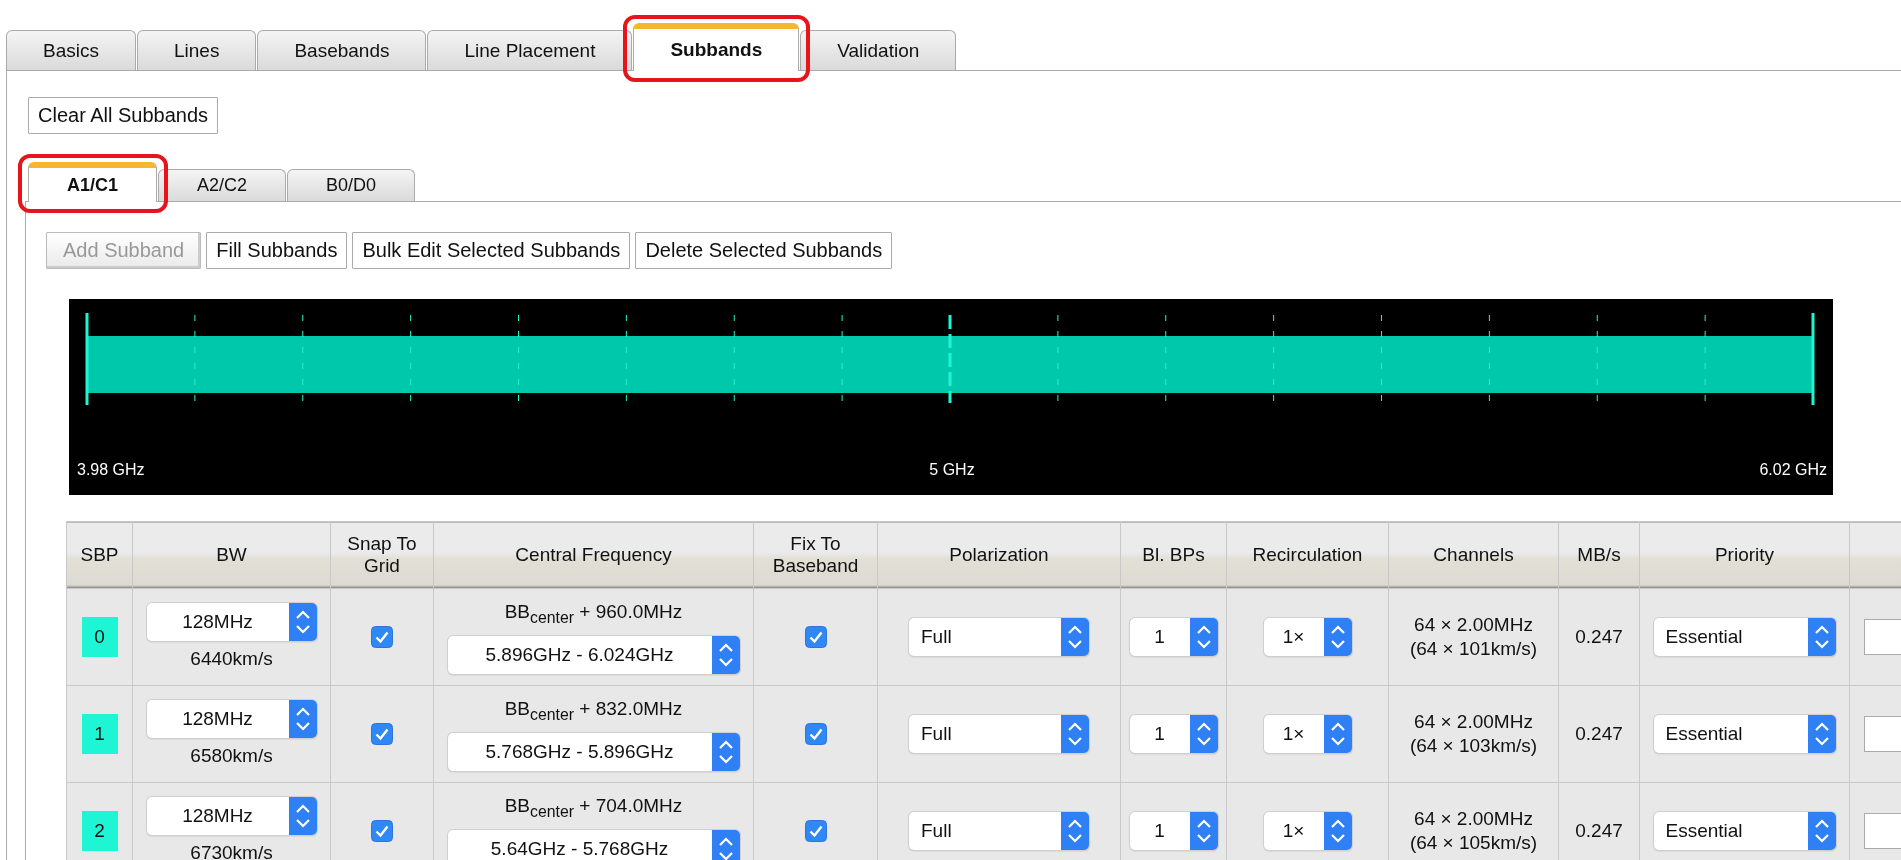 The width and height of the screenshot is (1901, 860). Describe the element at coordinates (222, 185) in the screenshot. I see `tab: A2/C2` at that location.